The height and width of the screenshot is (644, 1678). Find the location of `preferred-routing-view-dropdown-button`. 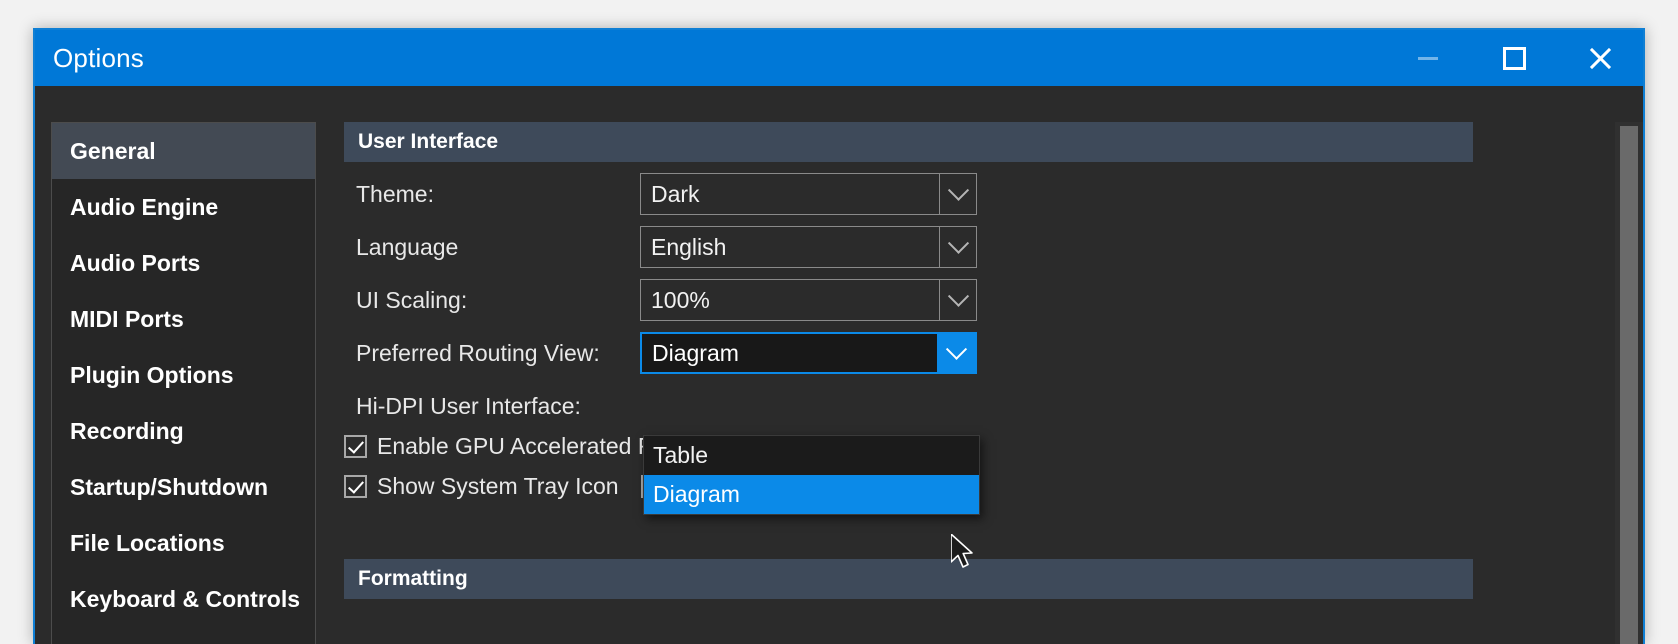

preferred-routing-view-dropdown-button is located at coordinates (956, 353).